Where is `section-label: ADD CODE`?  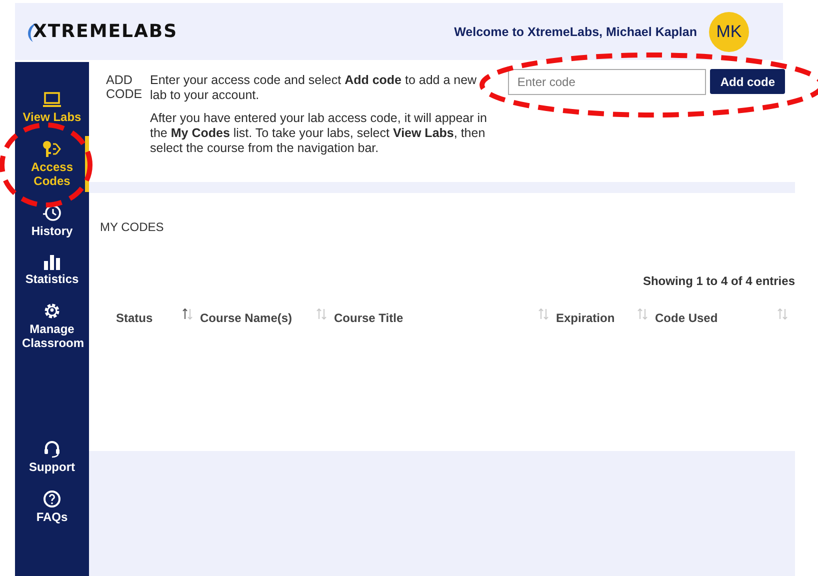
section-label: ADD CODE is located at coordinates (125, 88).